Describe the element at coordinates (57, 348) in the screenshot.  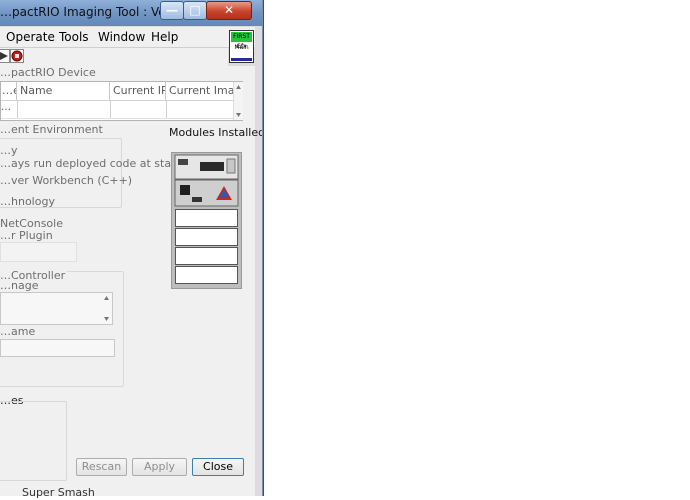
I see `name-field` at that location.